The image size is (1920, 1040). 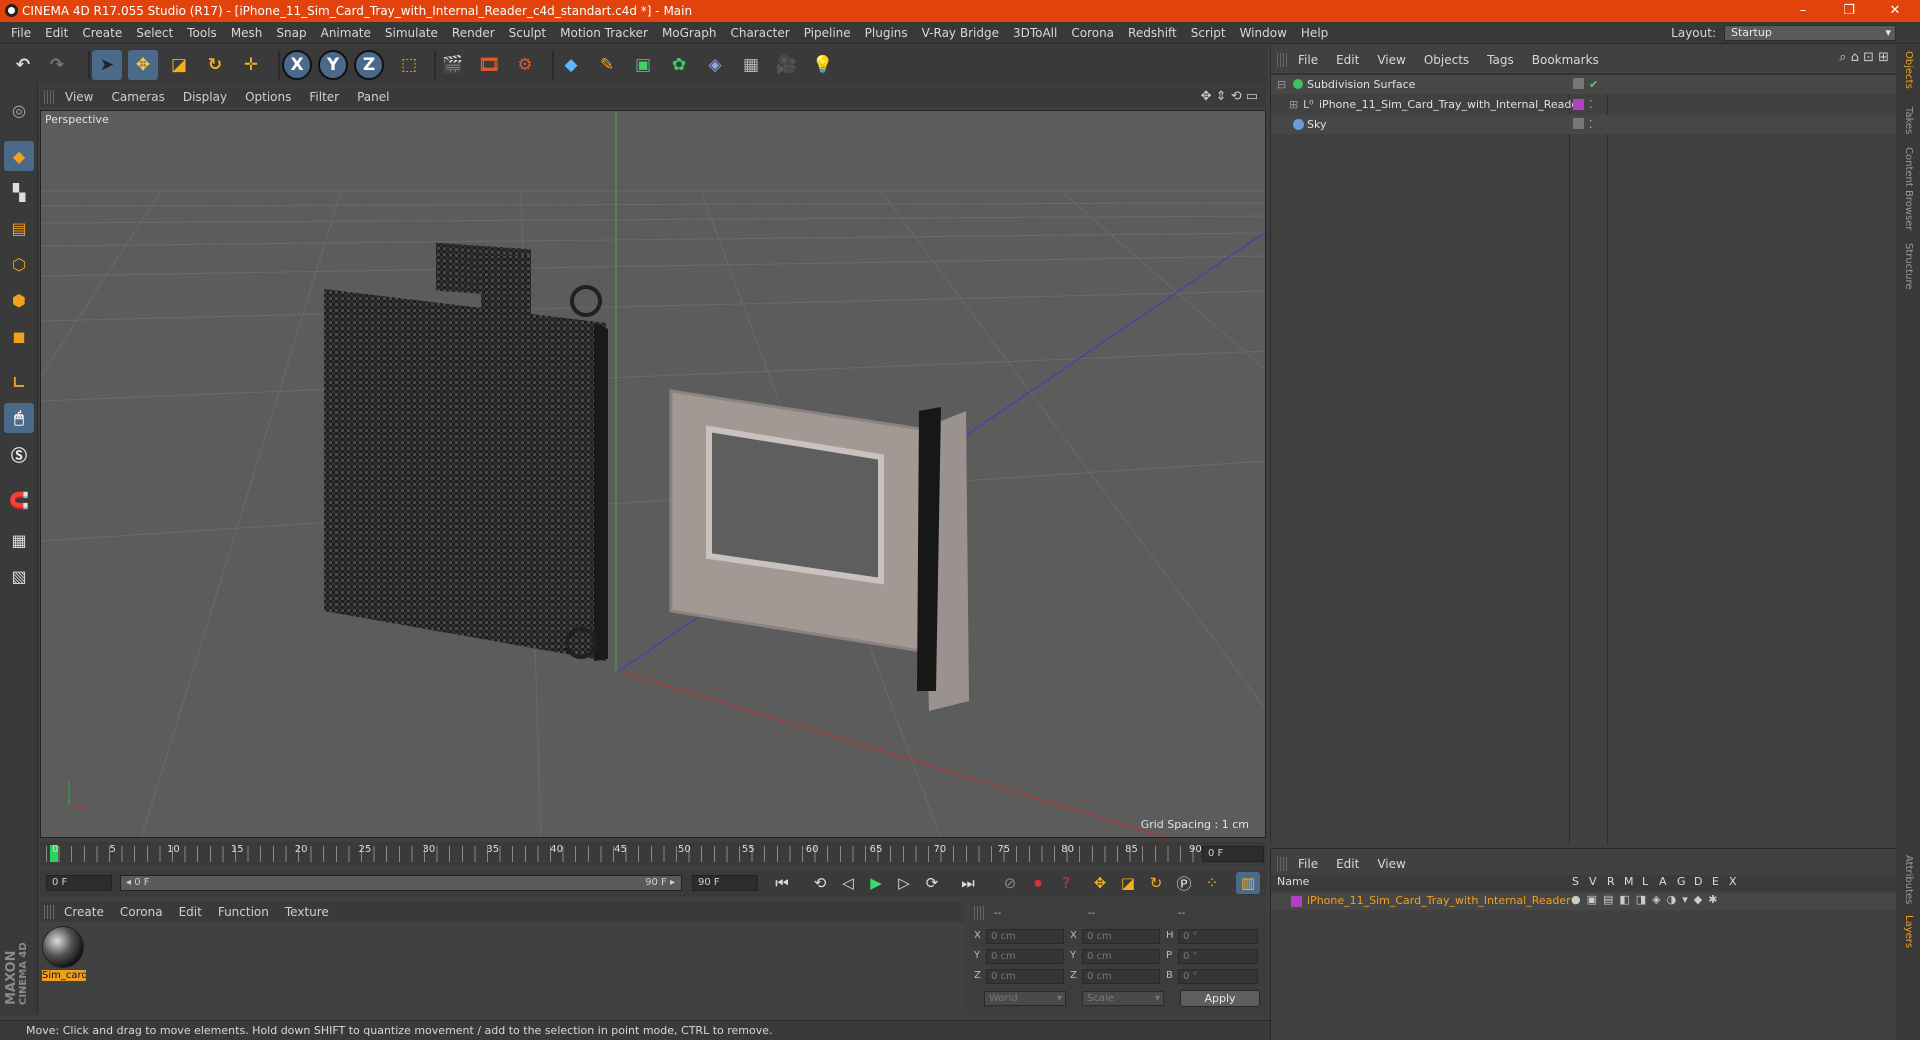 What do you see at coordinates (102, 33) in the screenshot?
I see `menu-create: Create` at bounding box center [102, 33].